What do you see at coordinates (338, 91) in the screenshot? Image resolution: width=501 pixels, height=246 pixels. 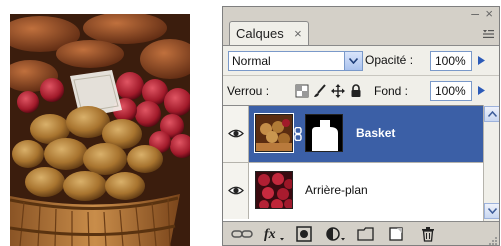 I see `lock-position-move-icon` at bounding box center [338, 91].